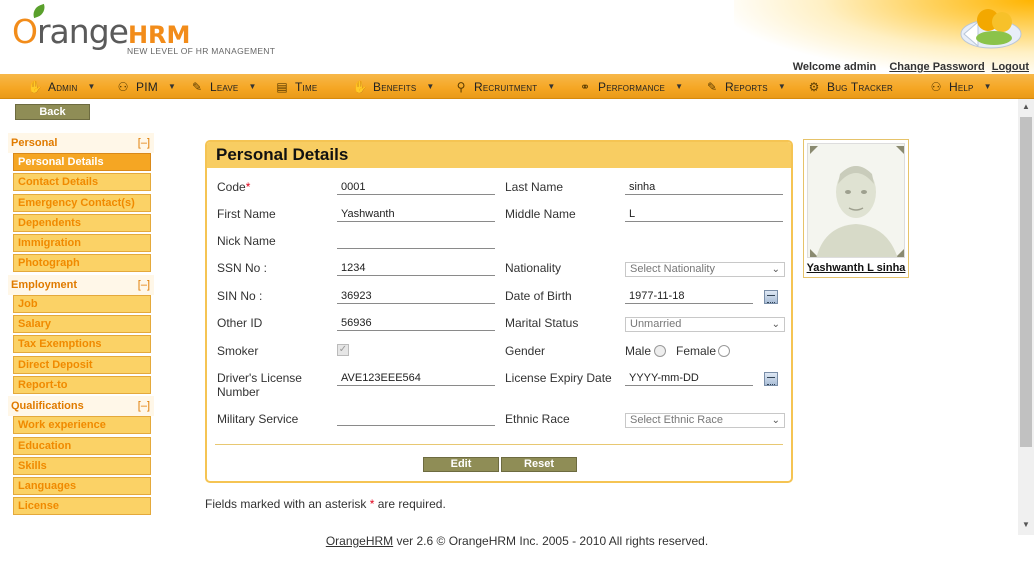  What do you see at coordinates (775, 420) in the screenshot?
I see `chevron-down-icon: ⌄` at bounding box center [775, 420].